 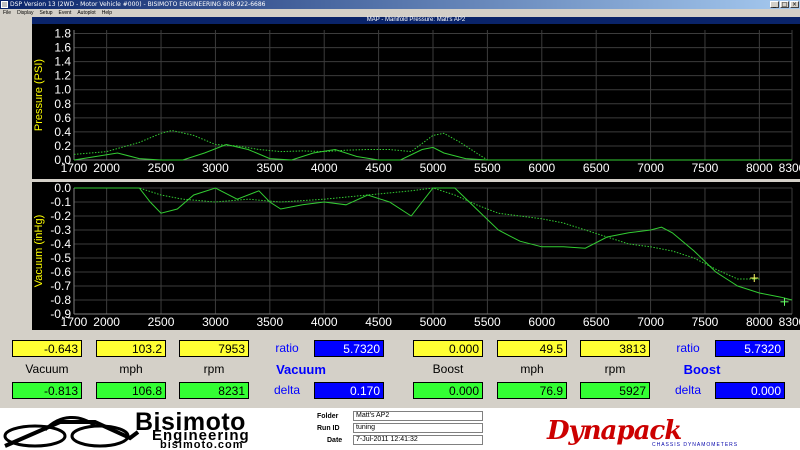 What do you see at coordinates (62, 90) in the screenshot?
I see `pressure-y-tick-label: 1.0` at bounding box center [62, 90].